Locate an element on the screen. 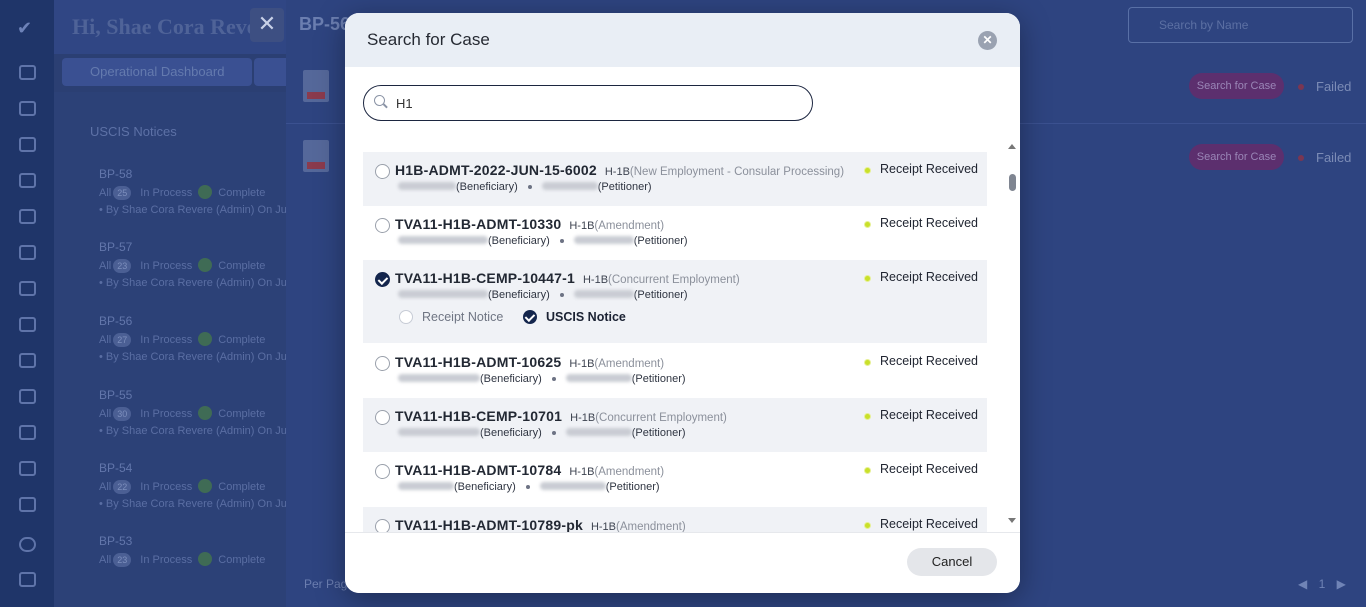 The width and height of the screenshot is (1366, 607). page-number: 1 is located at coordinates (1322, 584).